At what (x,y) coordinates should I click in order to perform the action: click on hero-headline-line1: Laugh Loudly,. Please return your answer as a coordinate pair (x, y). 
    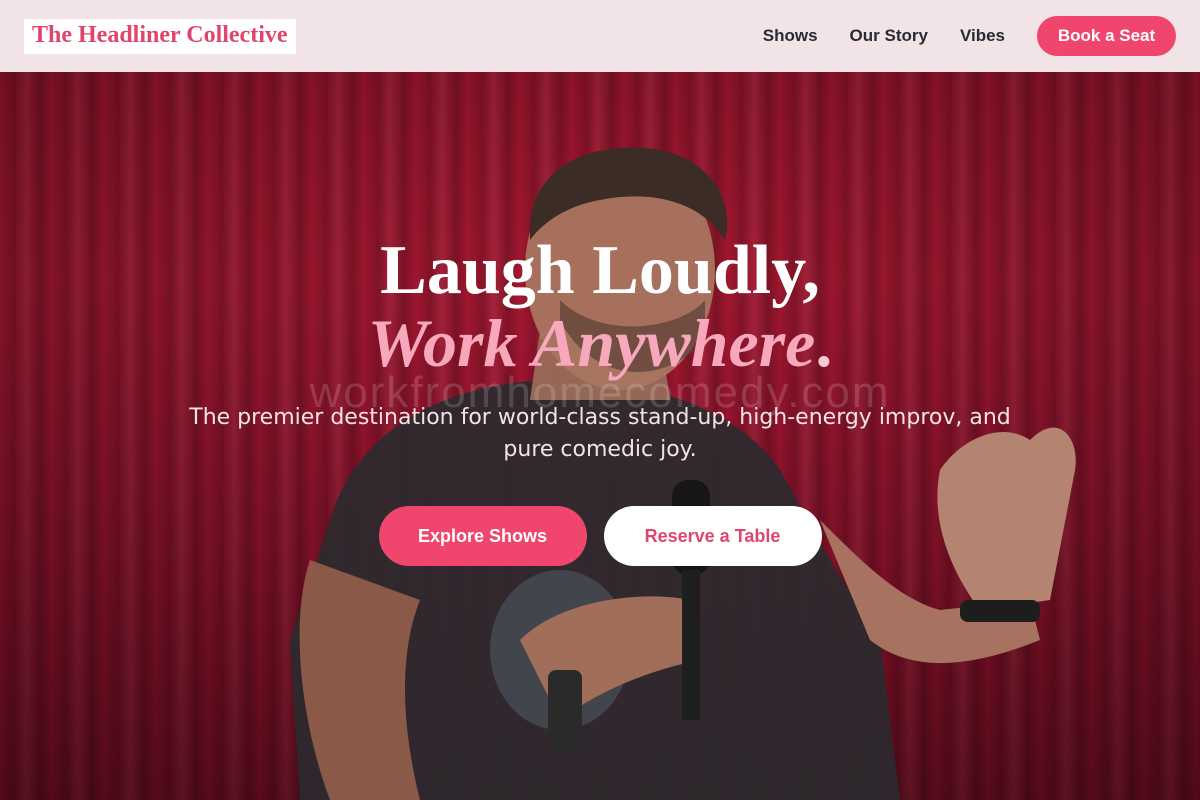
    Looking at the image, I should click on (600, 270).